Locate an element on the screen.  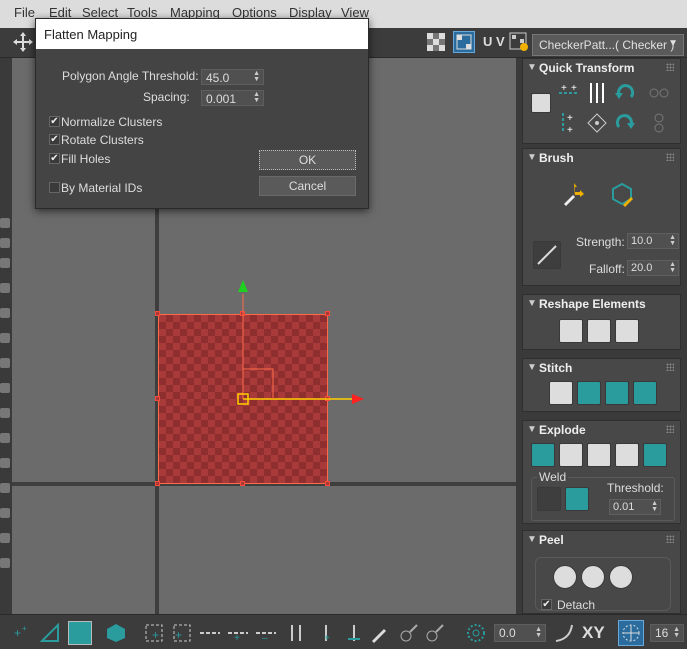
soft-selection-icon is located at coordinates (476, 633).